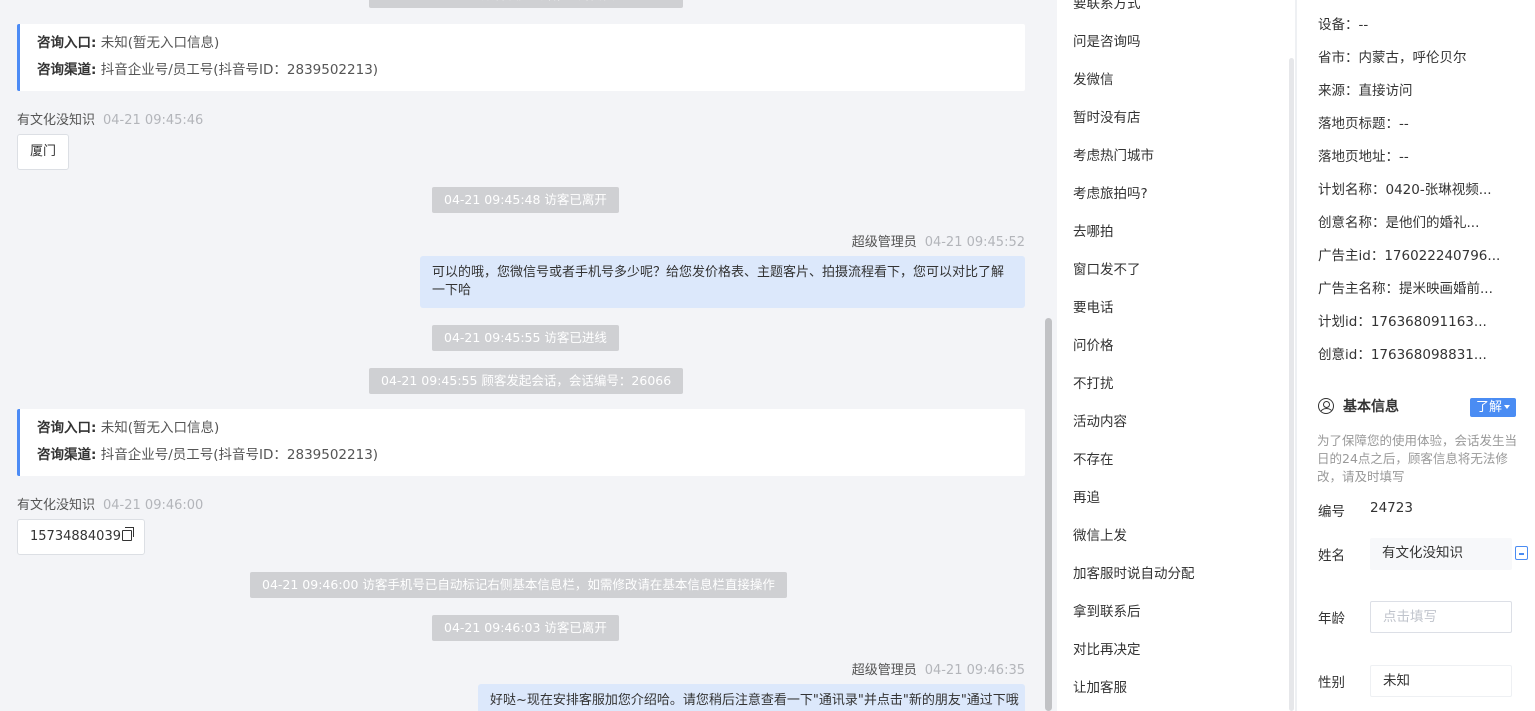 This screenshot has height=711, width=1535. Describe the element at coordinates (1093, 460) in the screenshot. I see `quick-reply-item: 不存在` at that location.